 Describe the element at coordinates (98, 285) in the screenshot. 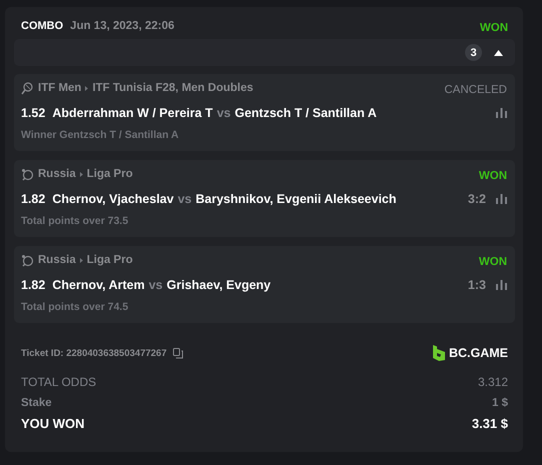

I see `team-name: Chernov, Artem` at that location.